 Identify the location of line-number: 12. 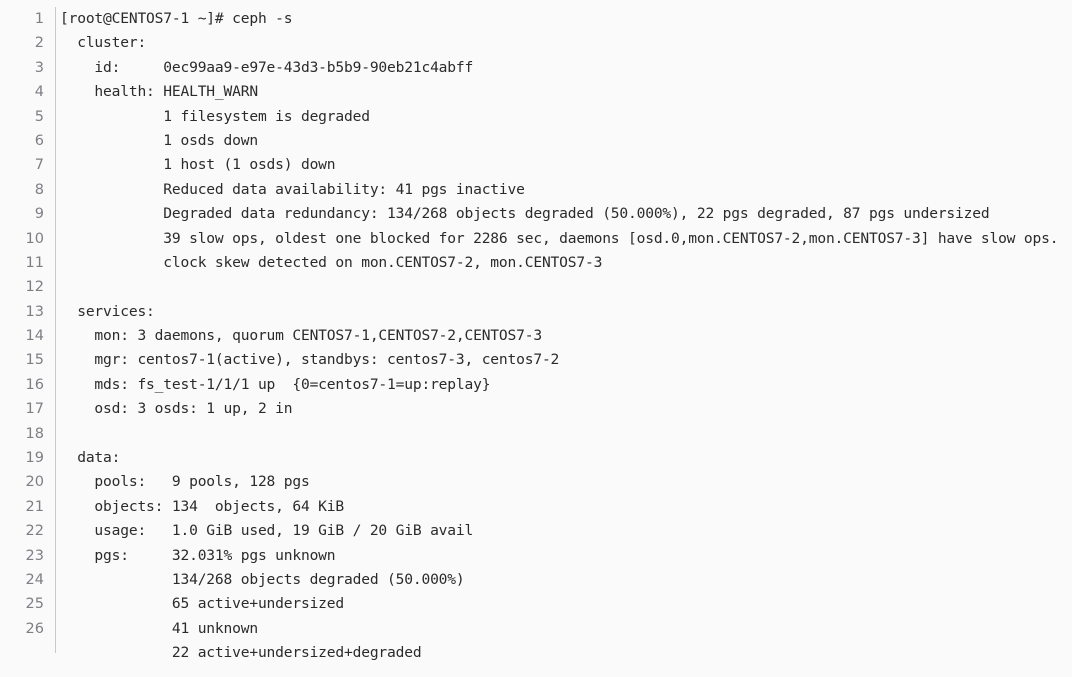
(34, 287).